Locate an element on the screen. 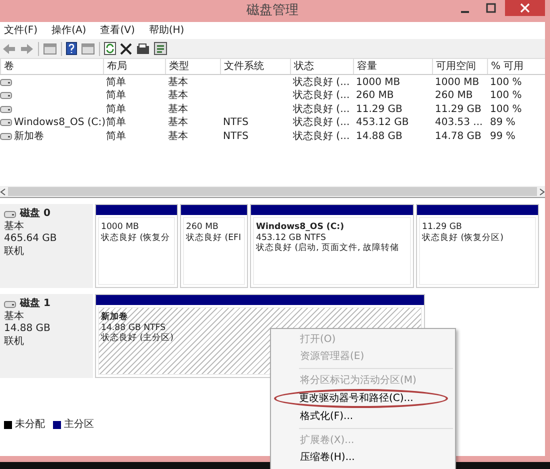  partition-size: 11.29 GB is located at coordinates (442, 227).